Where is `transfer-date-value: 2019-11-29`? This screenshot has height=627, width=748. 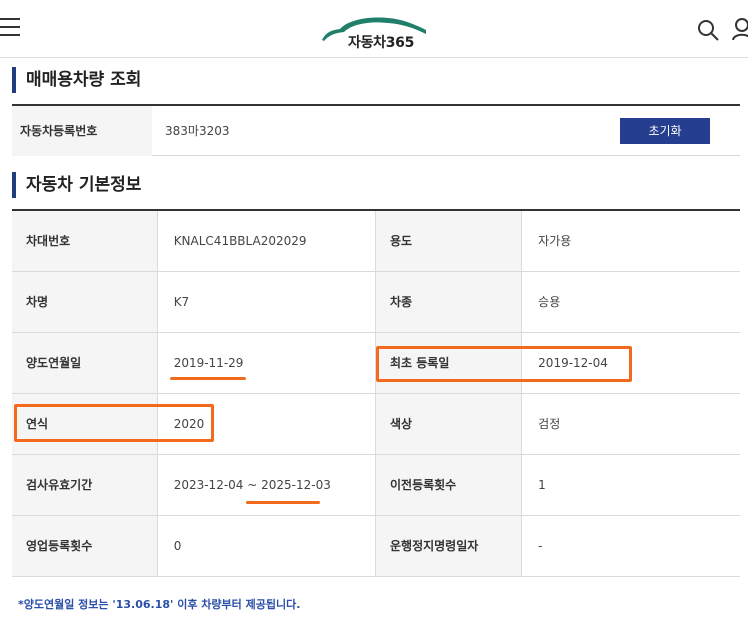 transfer-date-value: 2019-11-29 is located at coordinates (266, 363).